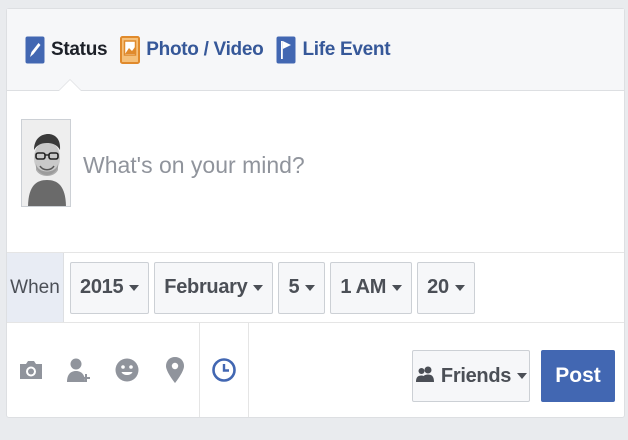  What do you see at coordinates (31, 370) in the screenshot?
I see `camera-icon` at bounding box center [31, 370].